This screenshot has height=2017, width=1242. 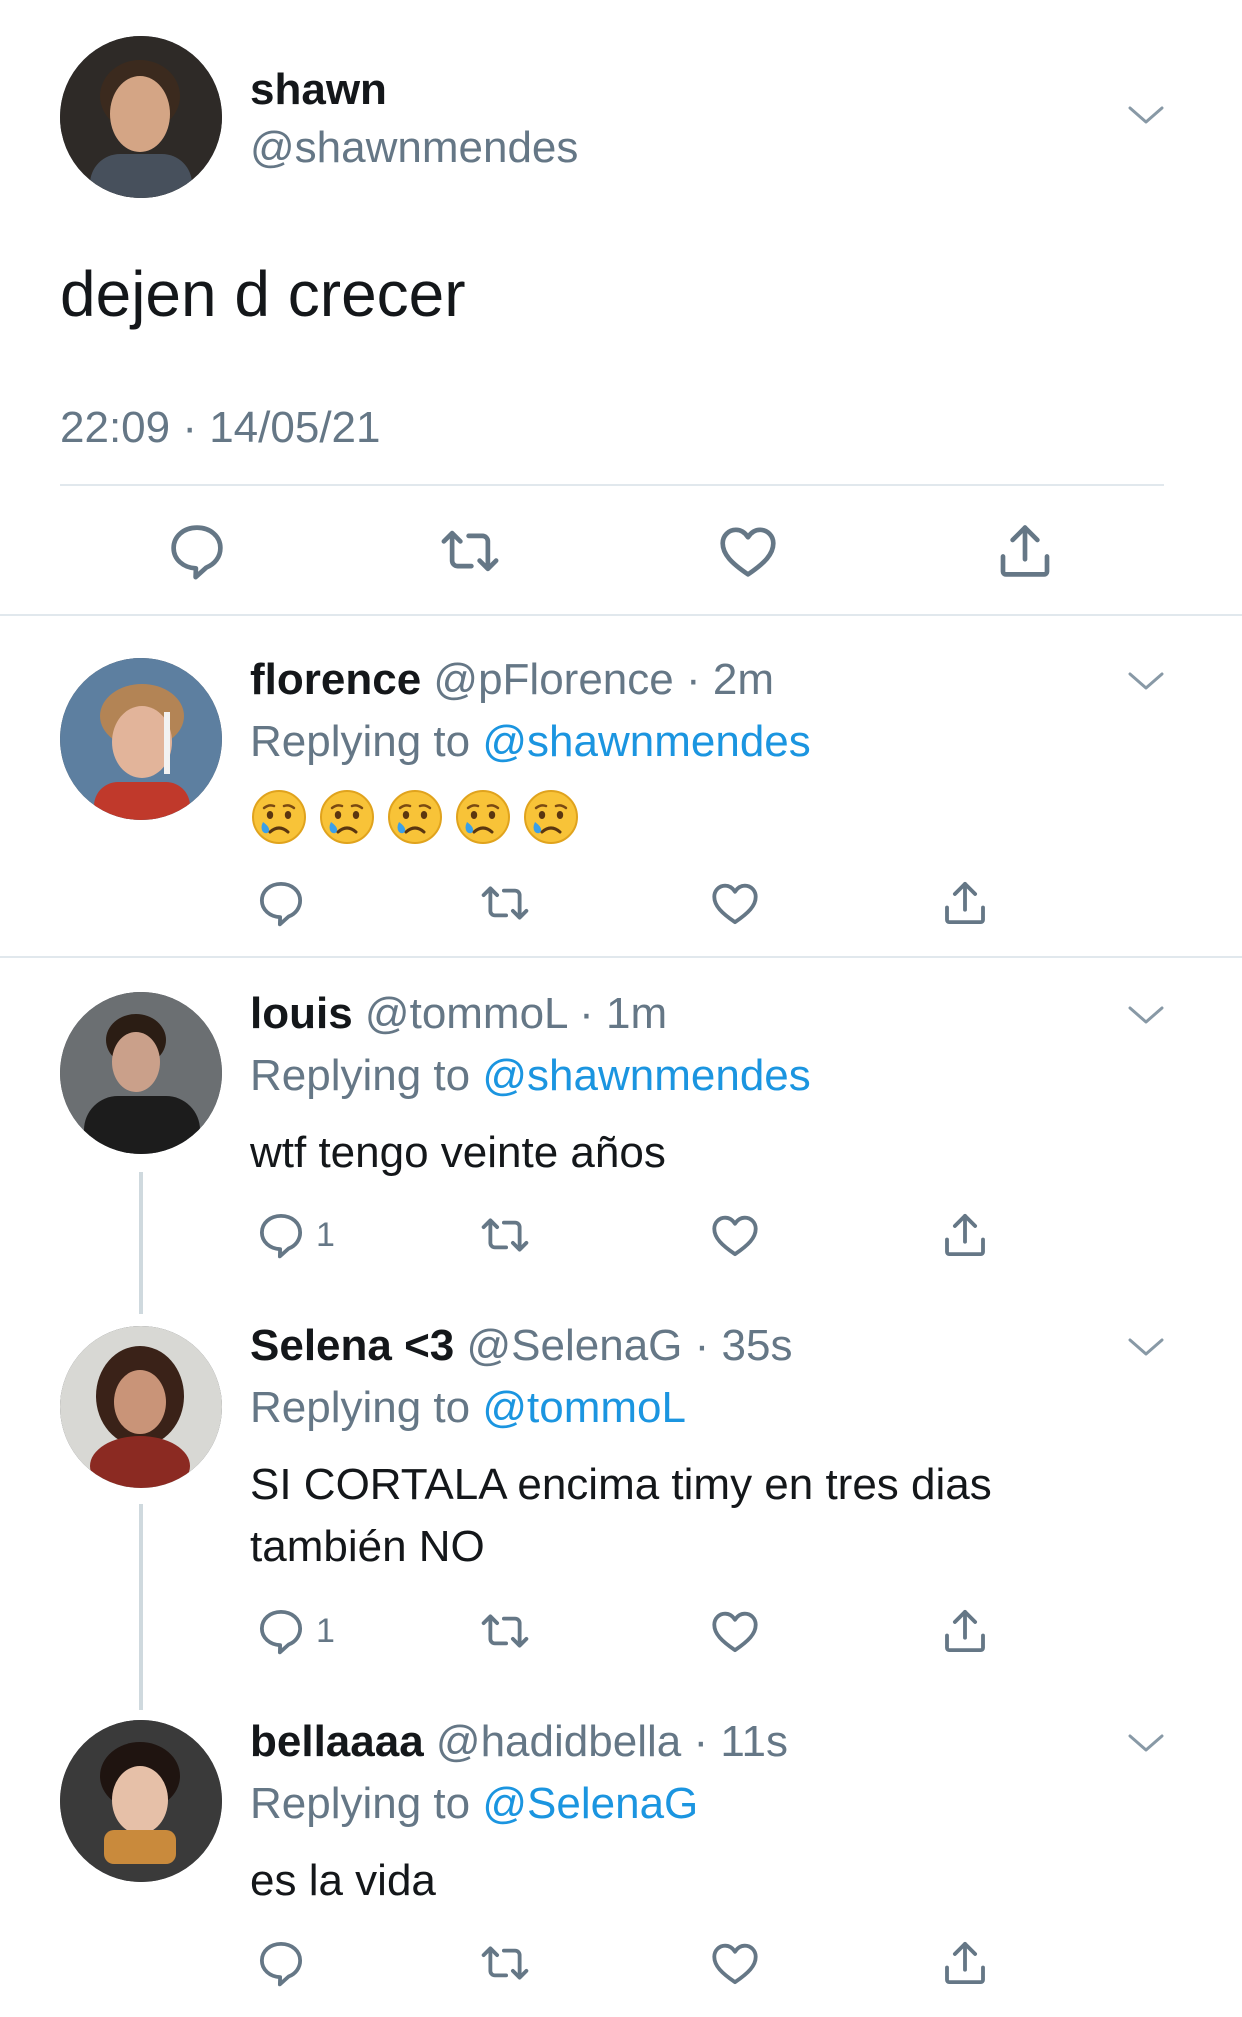 I want to click on reply-time: · 1m, so click(x=623, y=1013).